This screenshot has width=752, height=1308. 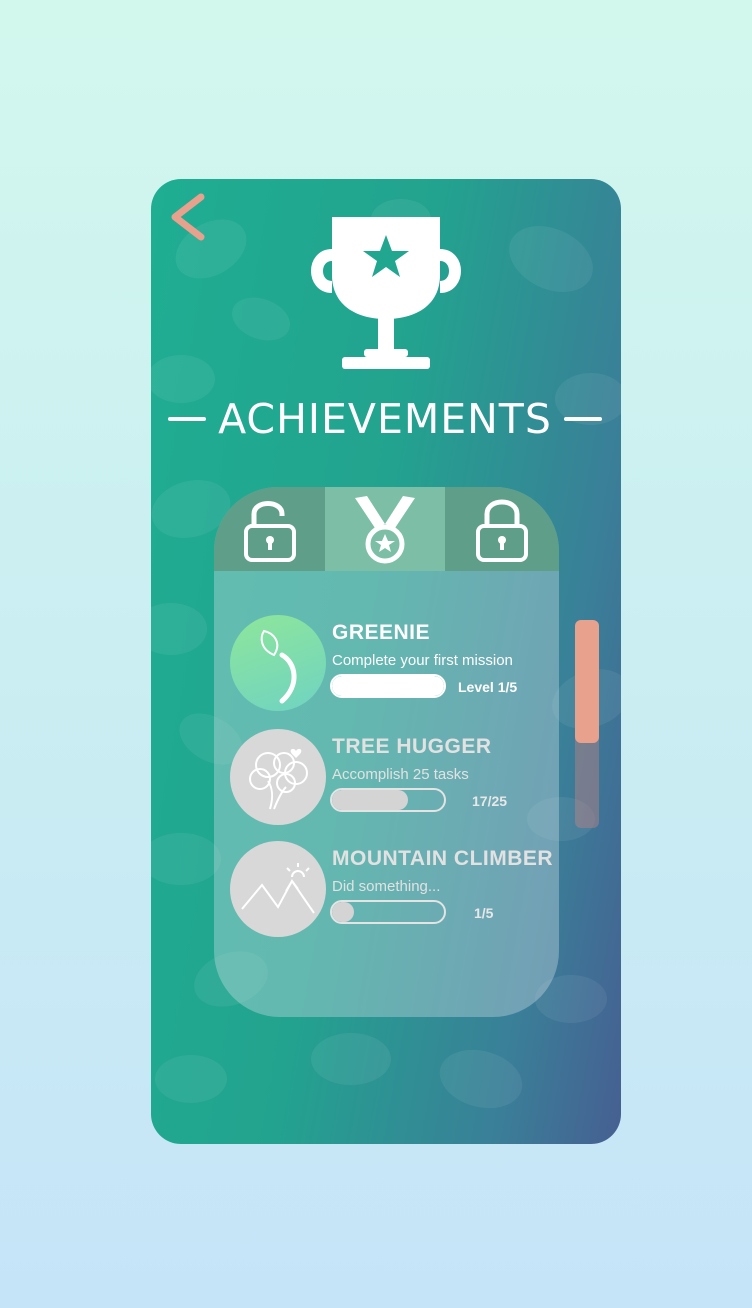 I want to click on mountain-icon, so click(x=278, y=888).